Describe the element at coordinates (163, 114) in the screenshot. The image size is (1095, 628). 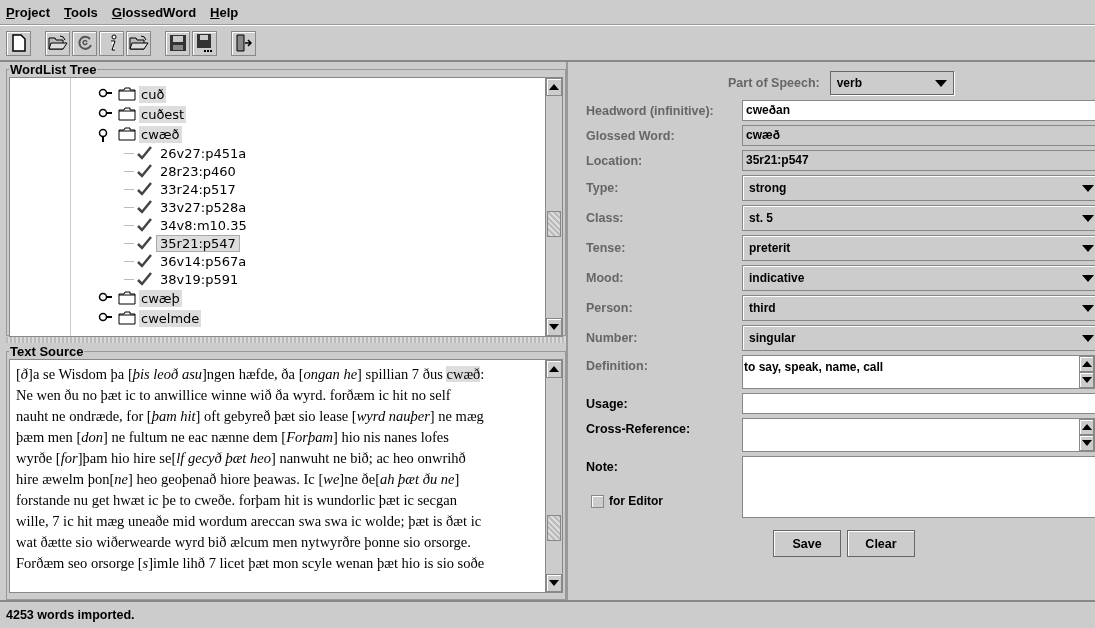
I see `tree-node: cuðest` at that location.